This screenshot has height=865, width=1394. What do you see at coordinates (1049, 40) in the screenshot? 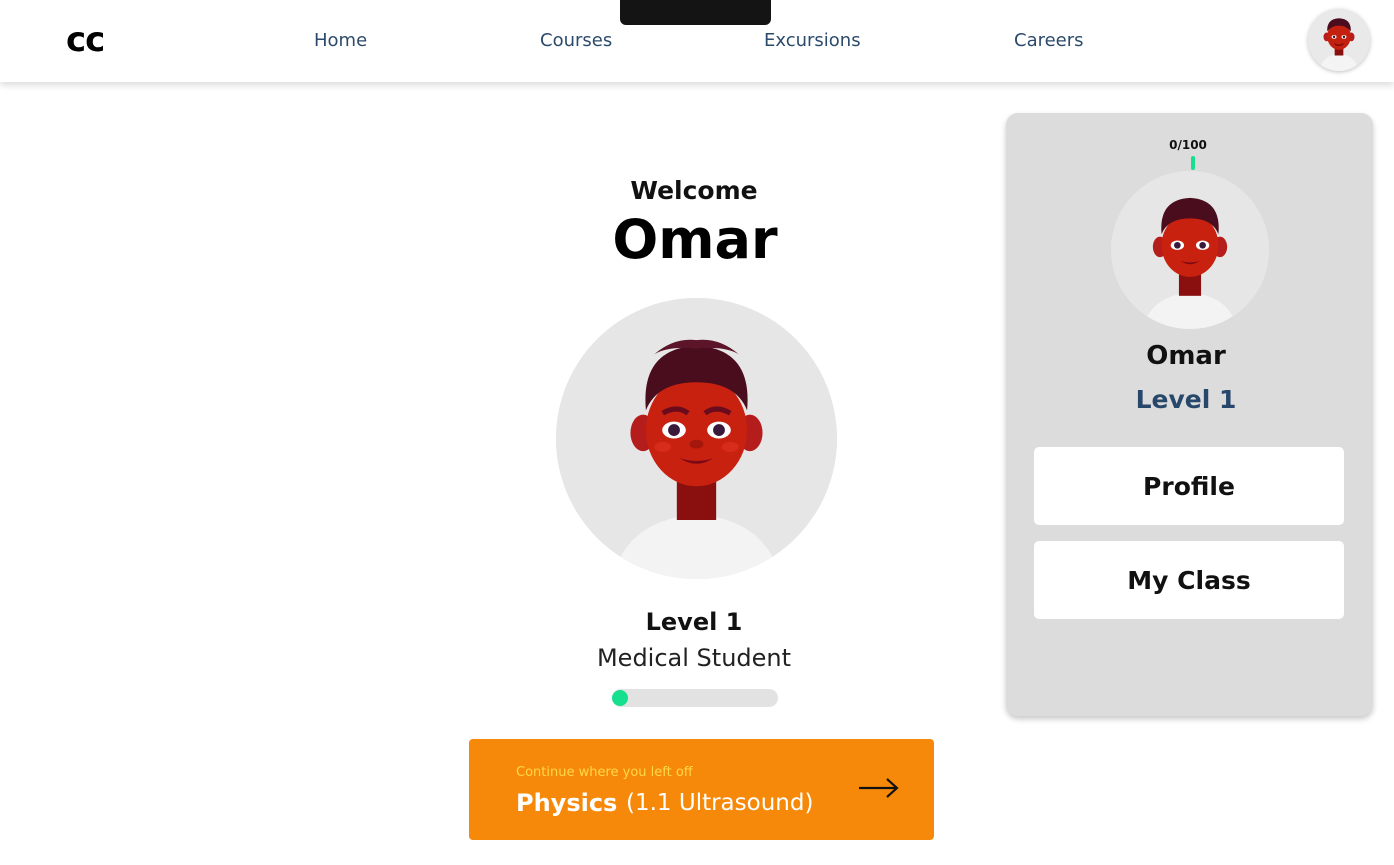
I see `nav-link-careers: Careers` at bounding box center [1049, 40].